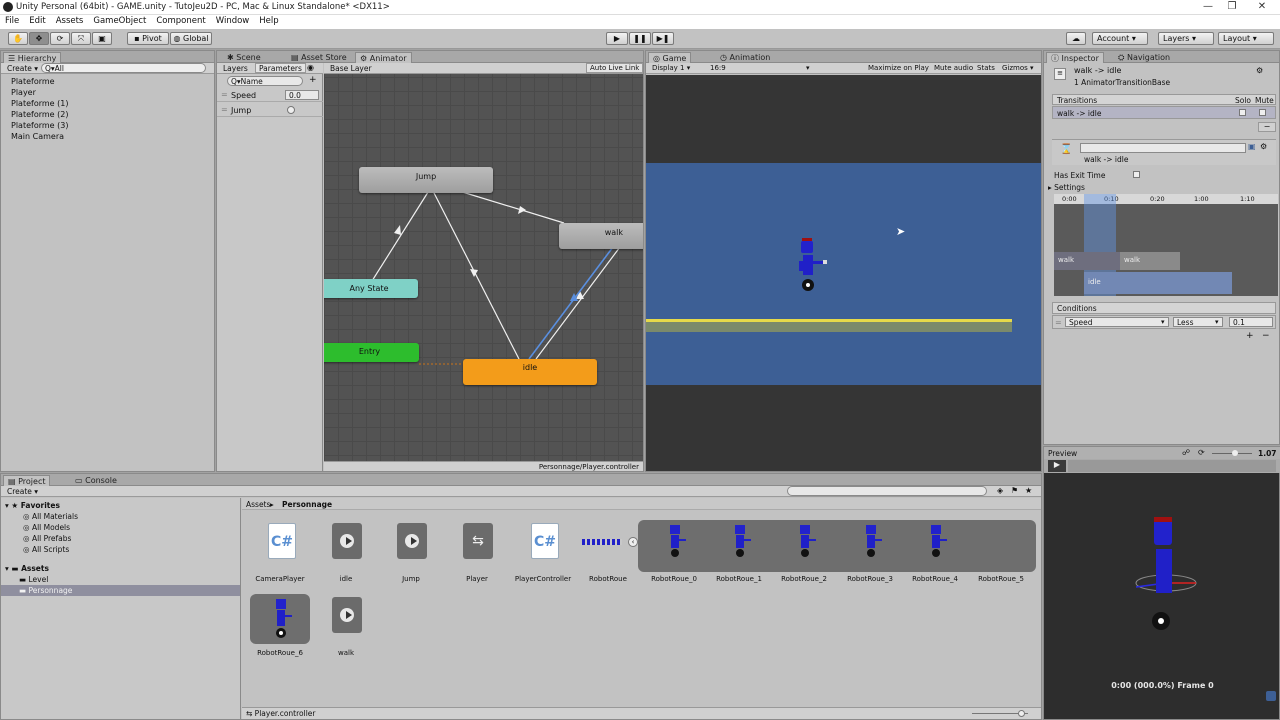 Image resolution: width=1280 pixels, height=720 pixels. I want to click on project-search-input, so click(887, 491).